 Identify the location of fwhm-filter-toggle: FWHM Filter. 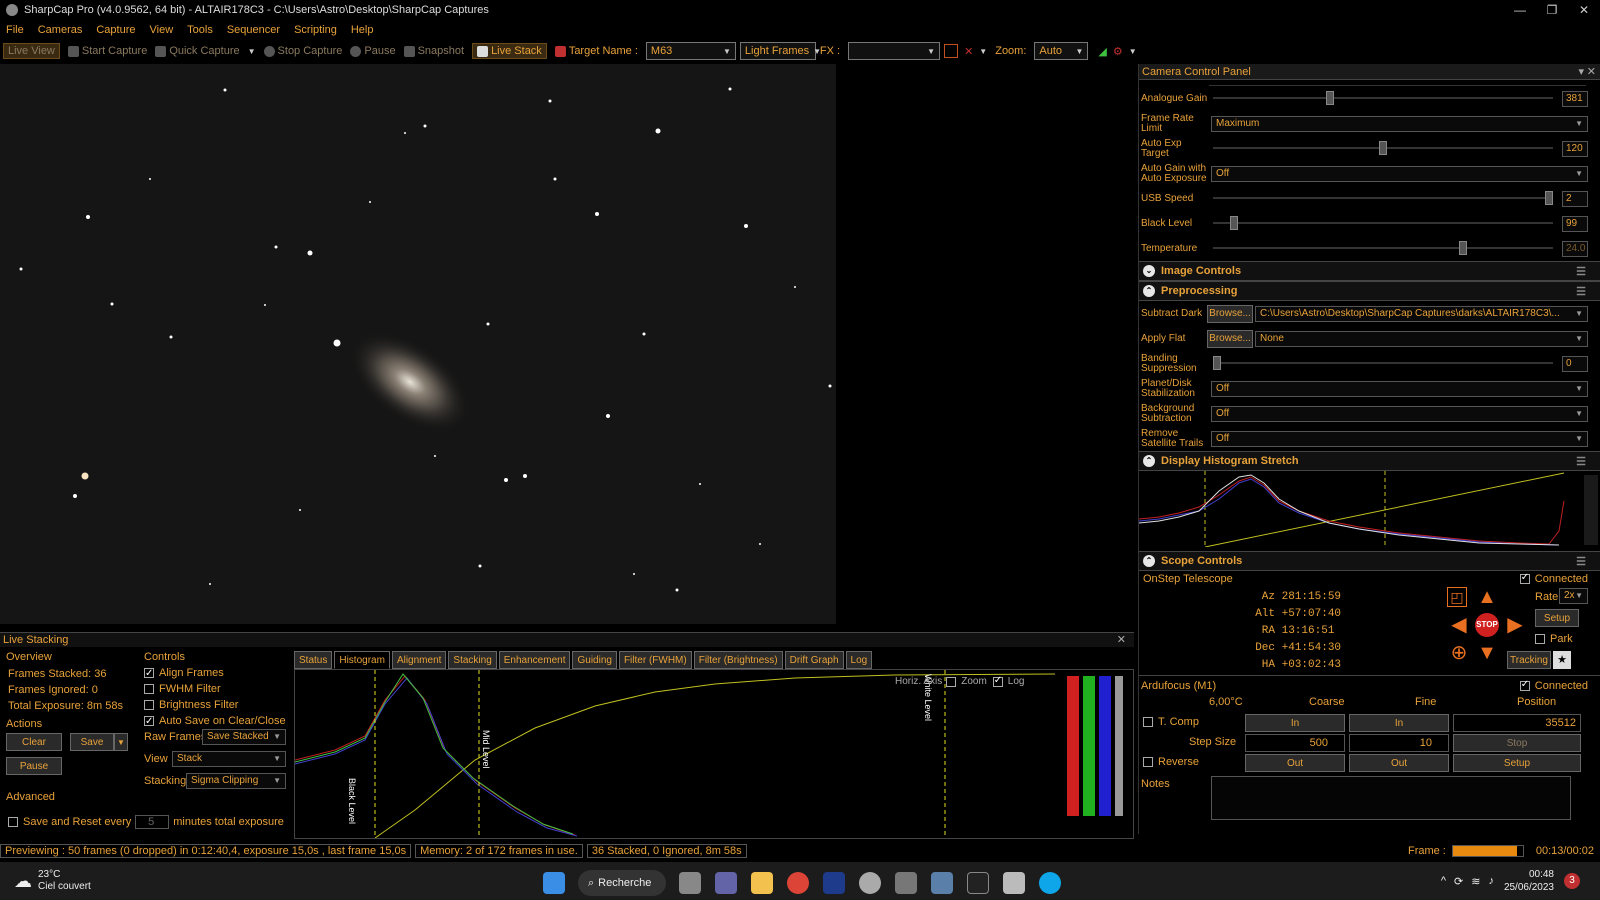
(214, 689).